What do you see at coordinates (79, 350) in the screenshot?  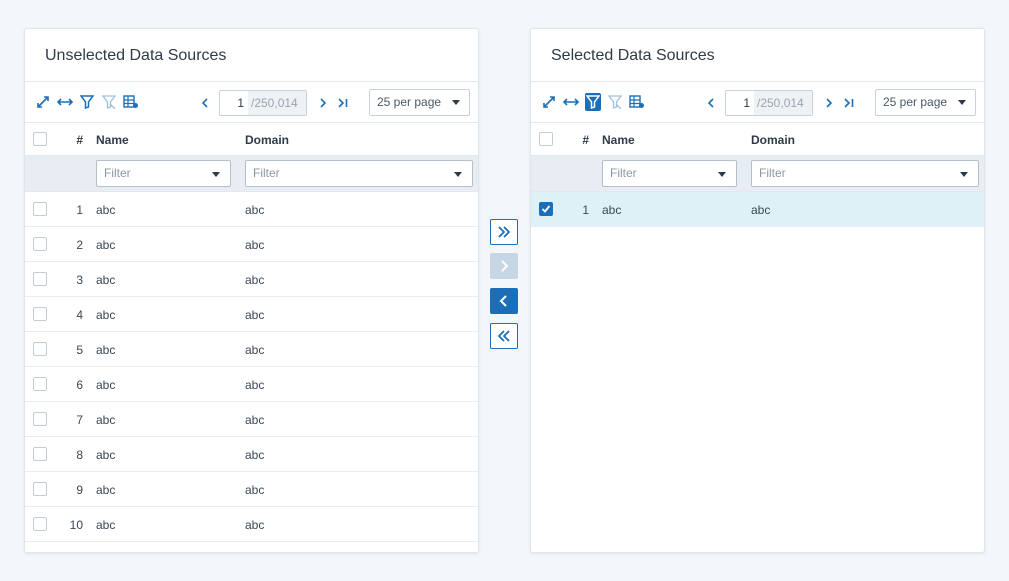 I see `row-number: 5` at bounding box center [79, 350].